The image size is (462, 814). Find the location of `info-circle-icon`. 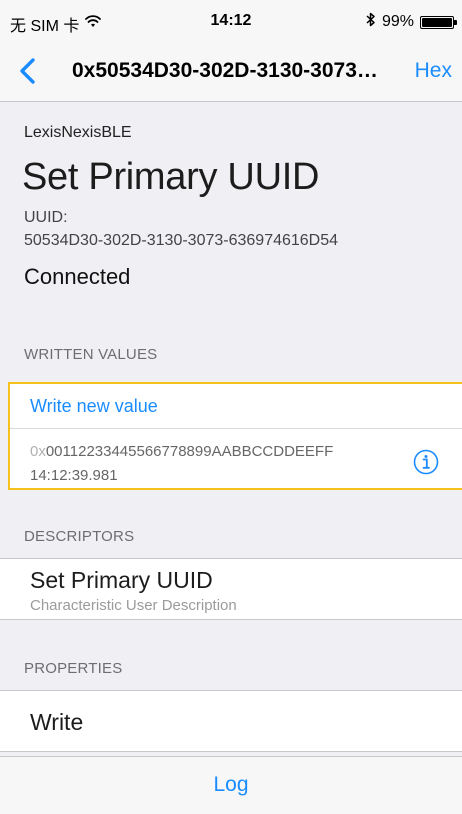

info-circle-icon is located at coordinates (426, 464).